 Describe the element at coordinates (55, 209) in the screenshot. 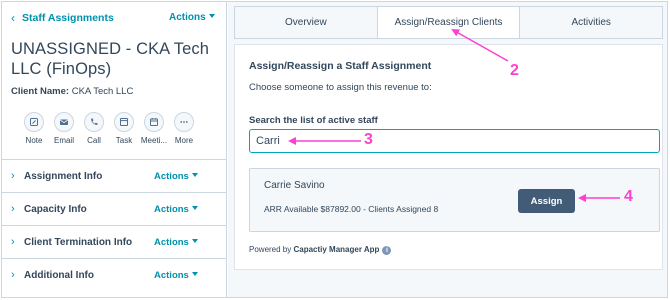

I see `section-label: Capacity Info` at that location.